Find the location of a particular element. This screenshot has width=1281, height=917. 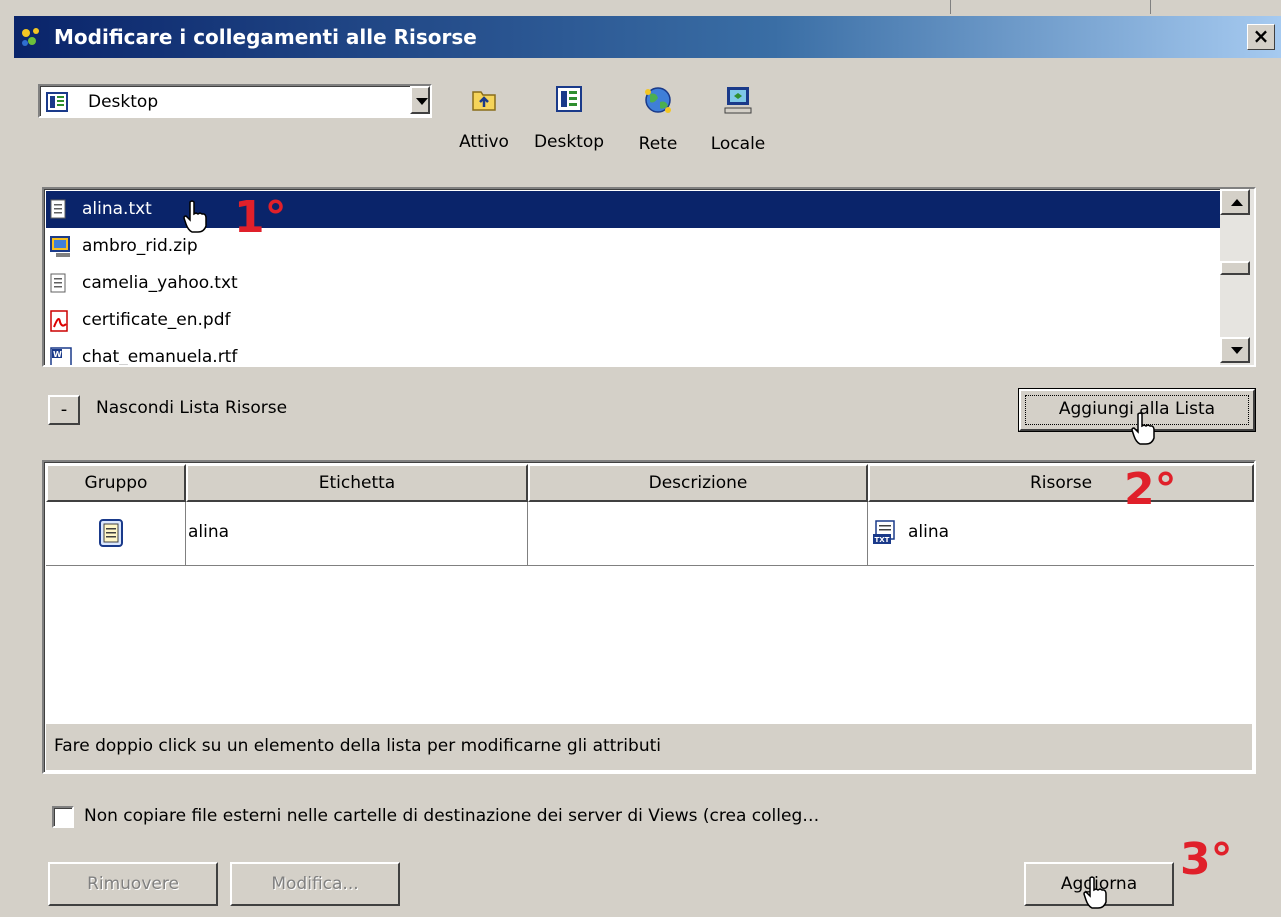

pdf-file-icon is located at coordinates (59, 321).